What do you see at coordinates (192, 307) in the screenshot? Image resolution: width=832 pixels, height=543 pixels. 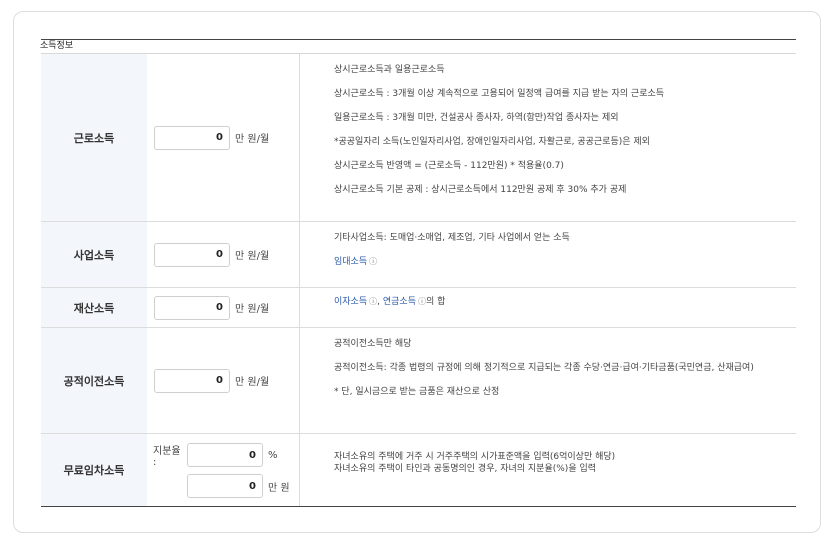 I see `property-income-input` at bounding box center [192, 307].